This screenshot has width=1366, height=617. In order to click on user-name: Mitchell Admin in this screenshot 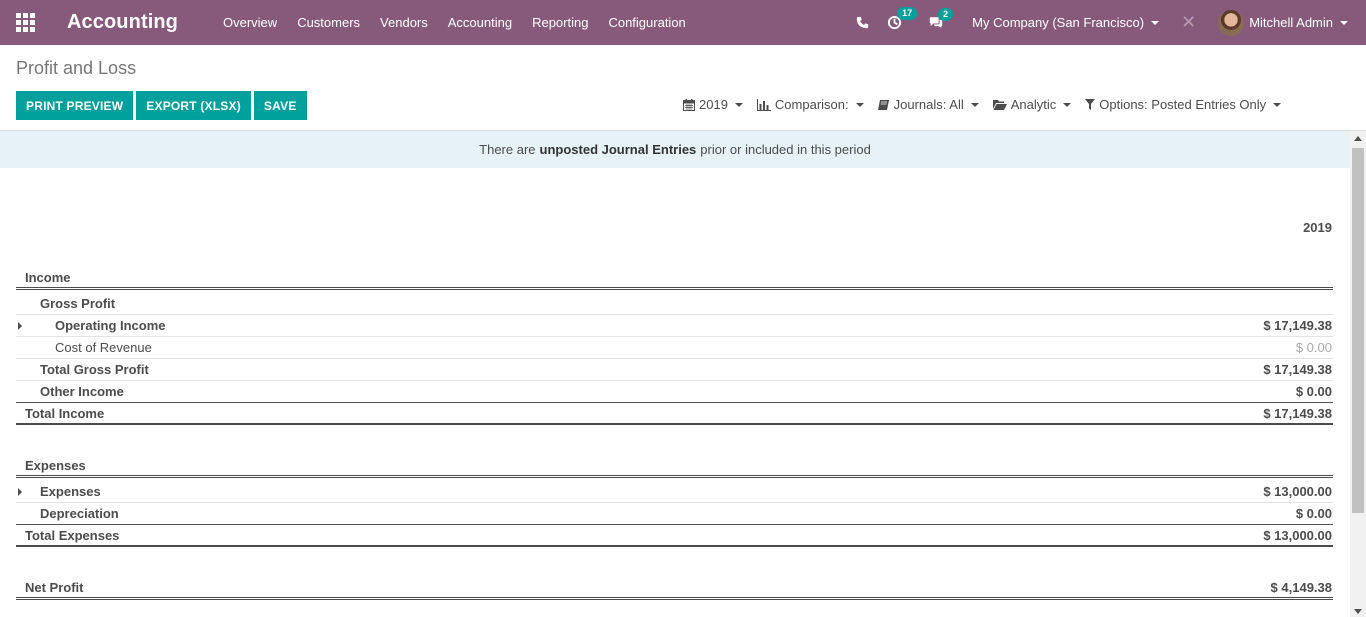, I will do `click(1291, 22)`.